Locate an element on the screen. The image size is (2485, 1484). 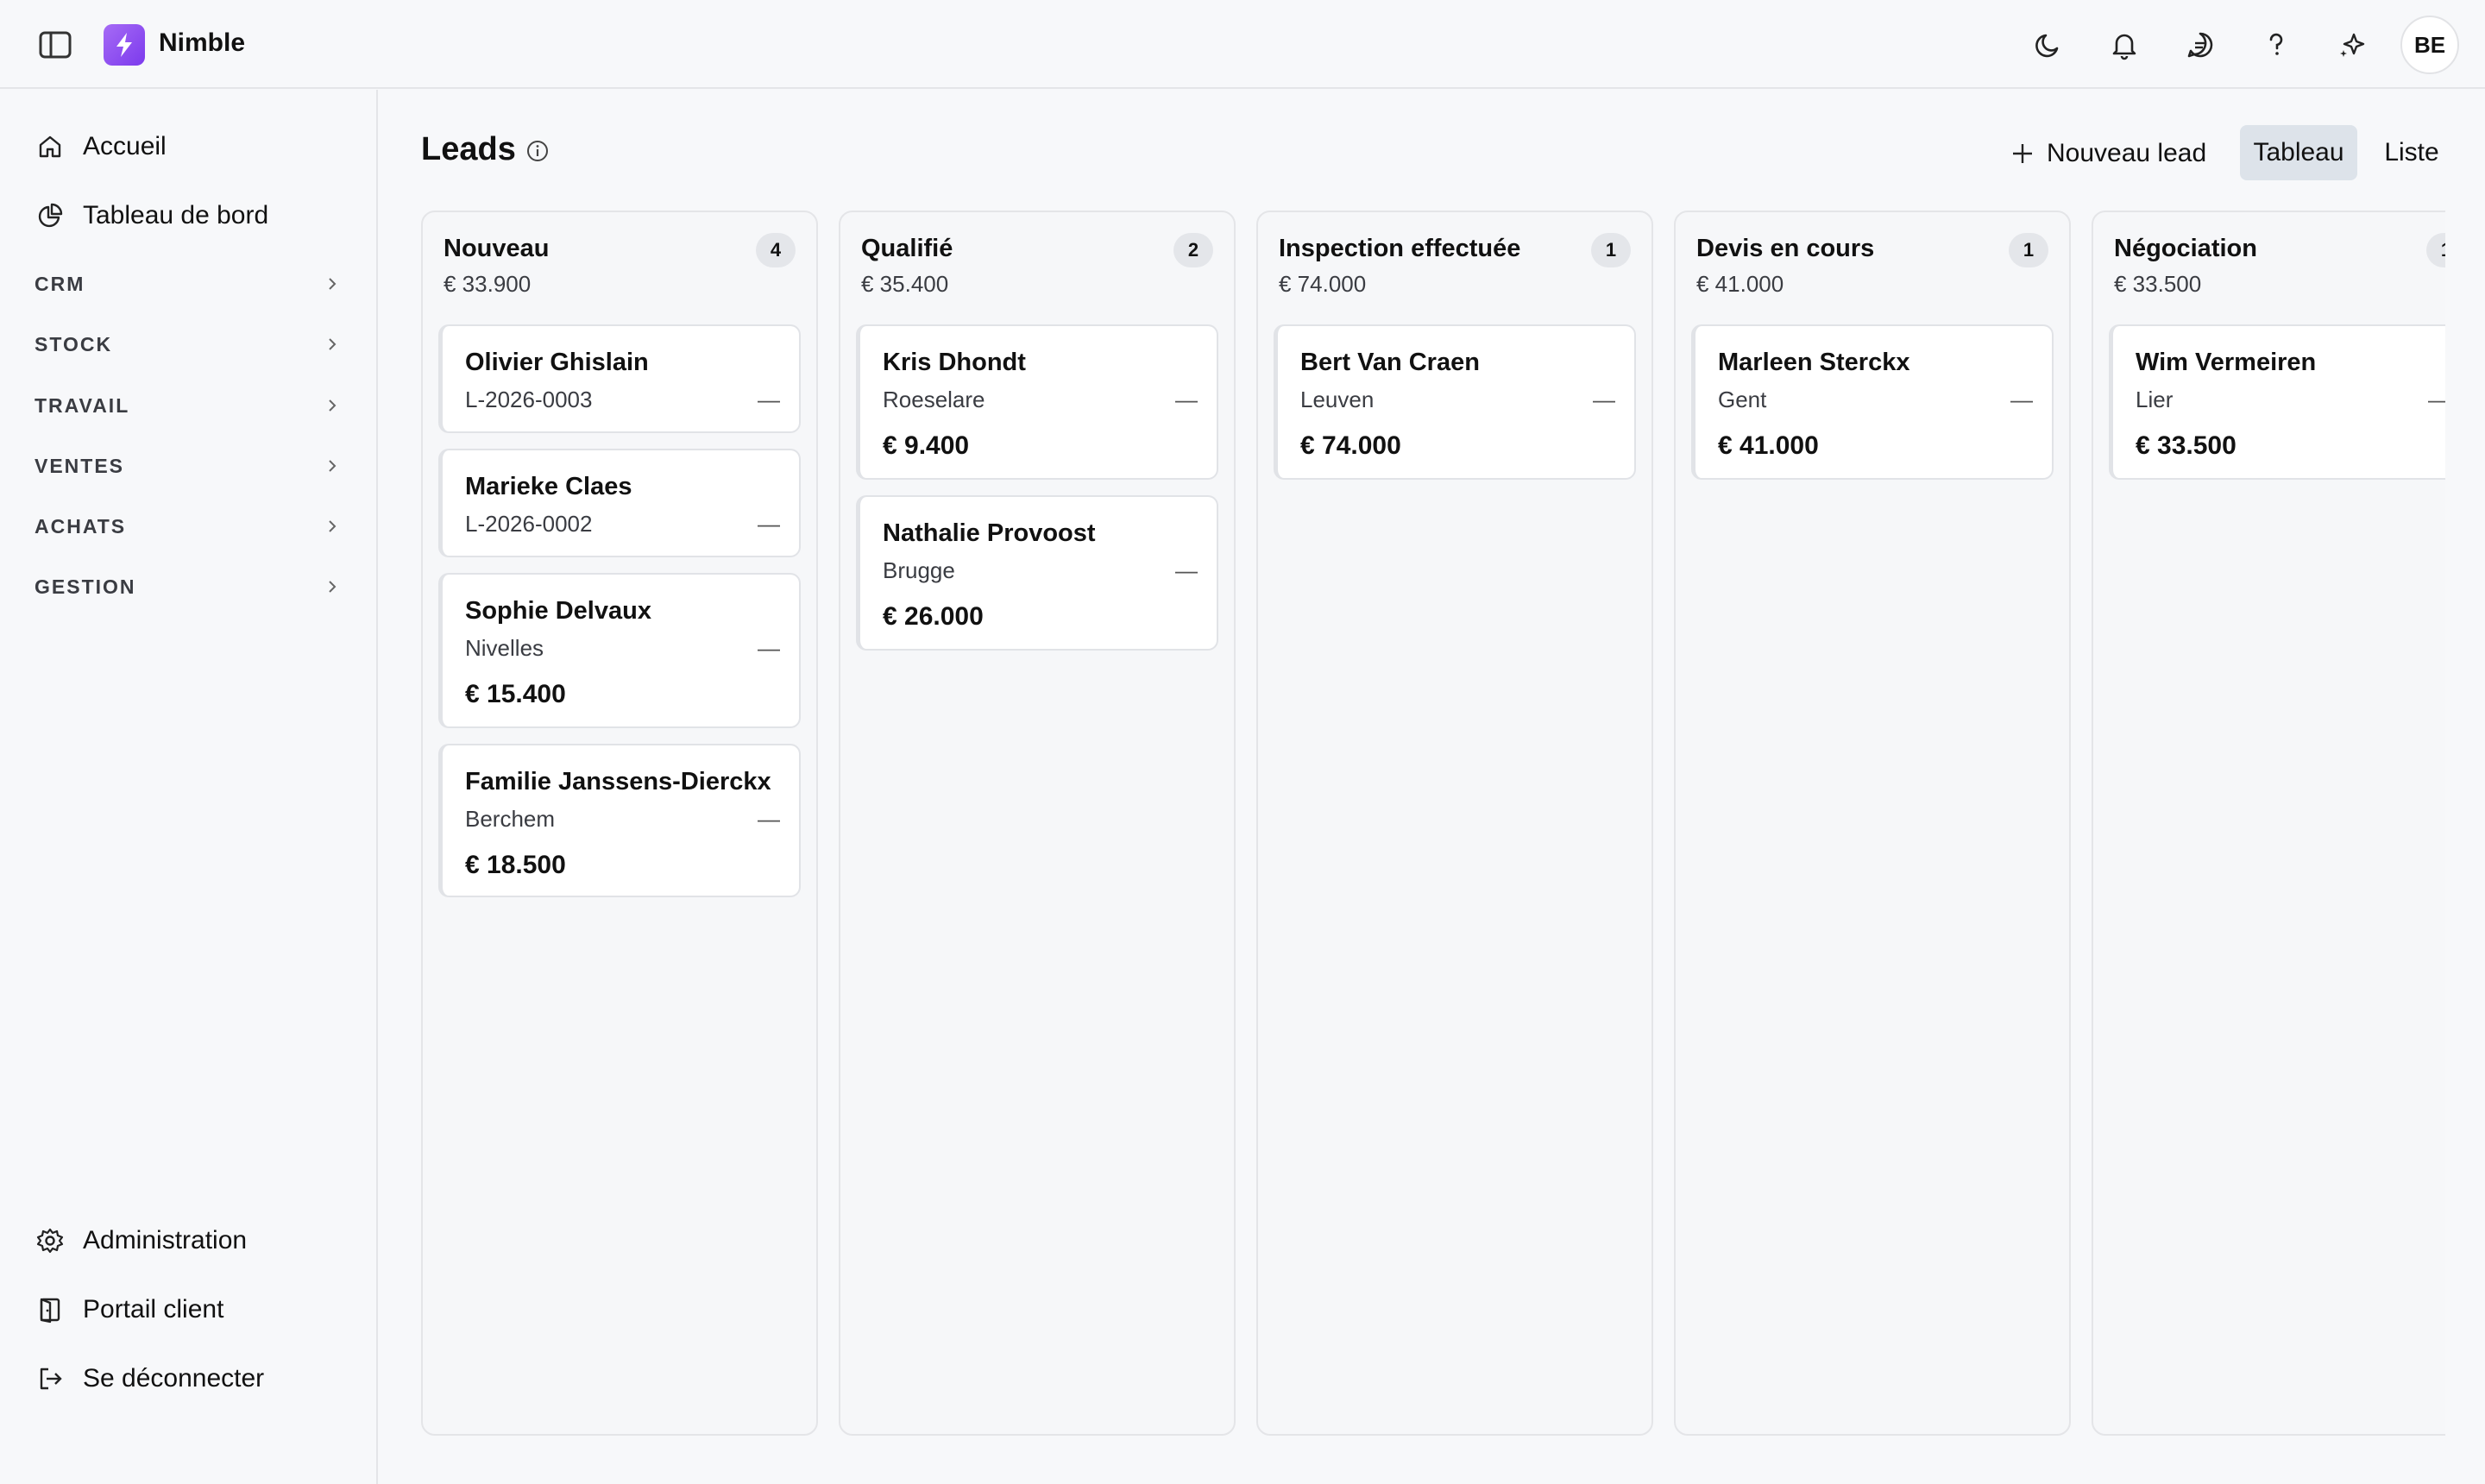
sidebar-section-travail: TRAVAIL is located at coordinates (190, 405).